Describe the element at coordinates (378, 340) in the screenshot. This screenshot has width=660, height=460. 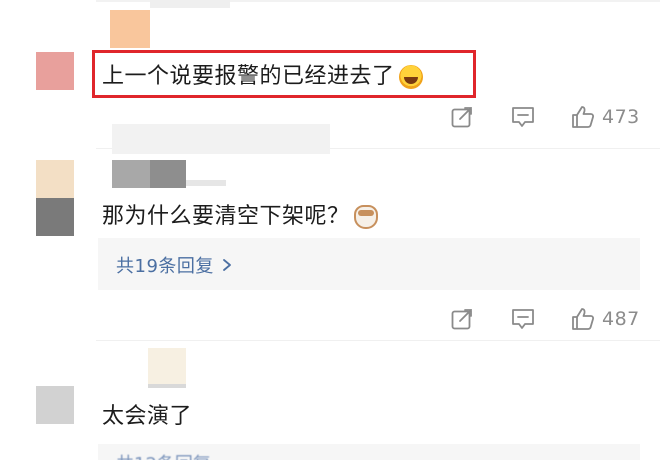
I see `divider` at that location.